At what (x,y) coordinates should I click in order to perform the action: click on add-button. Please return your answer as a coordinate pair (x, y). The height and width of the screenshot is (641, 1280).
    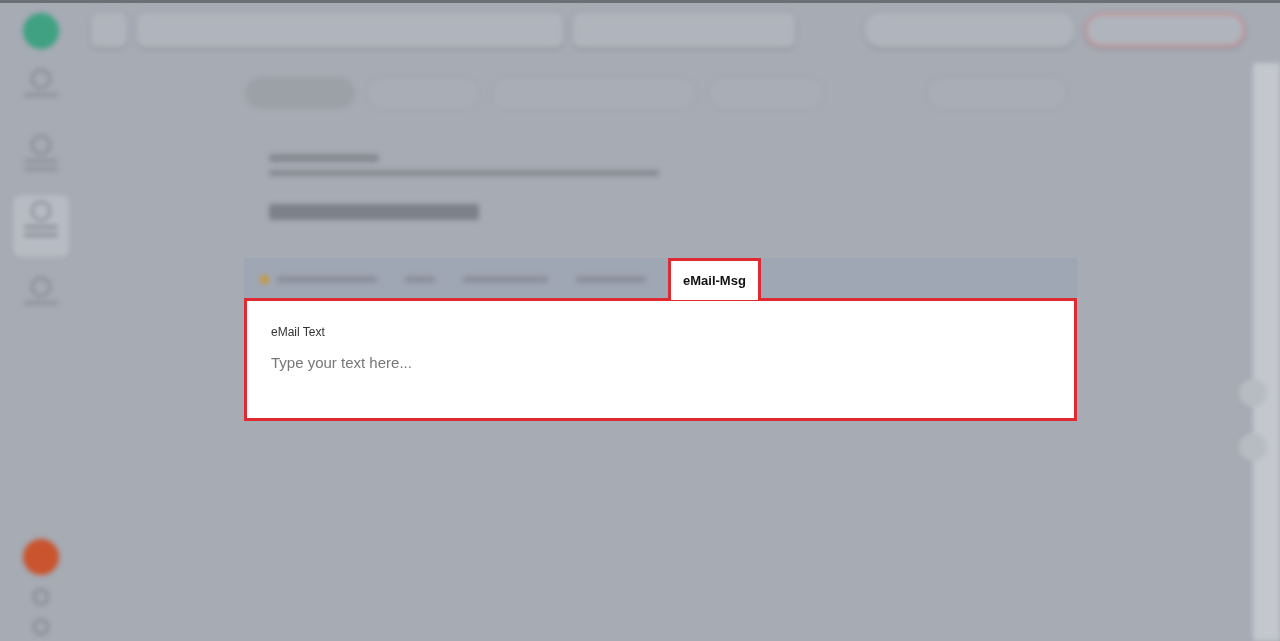
    Looking at the image, I should click on (41, 557).